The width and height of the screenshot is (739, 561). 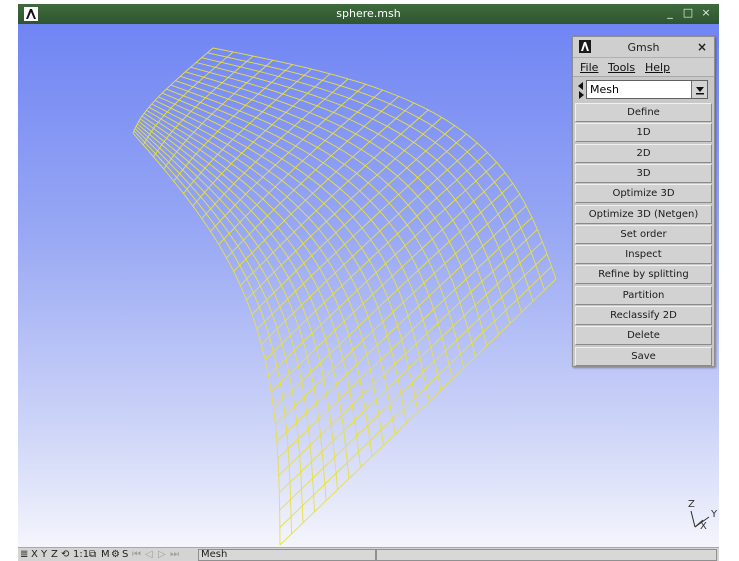 What do you see at coordinates (670, 13) in the screenshot?
I see `minimize-button: _` at bounding box center [670, 13].